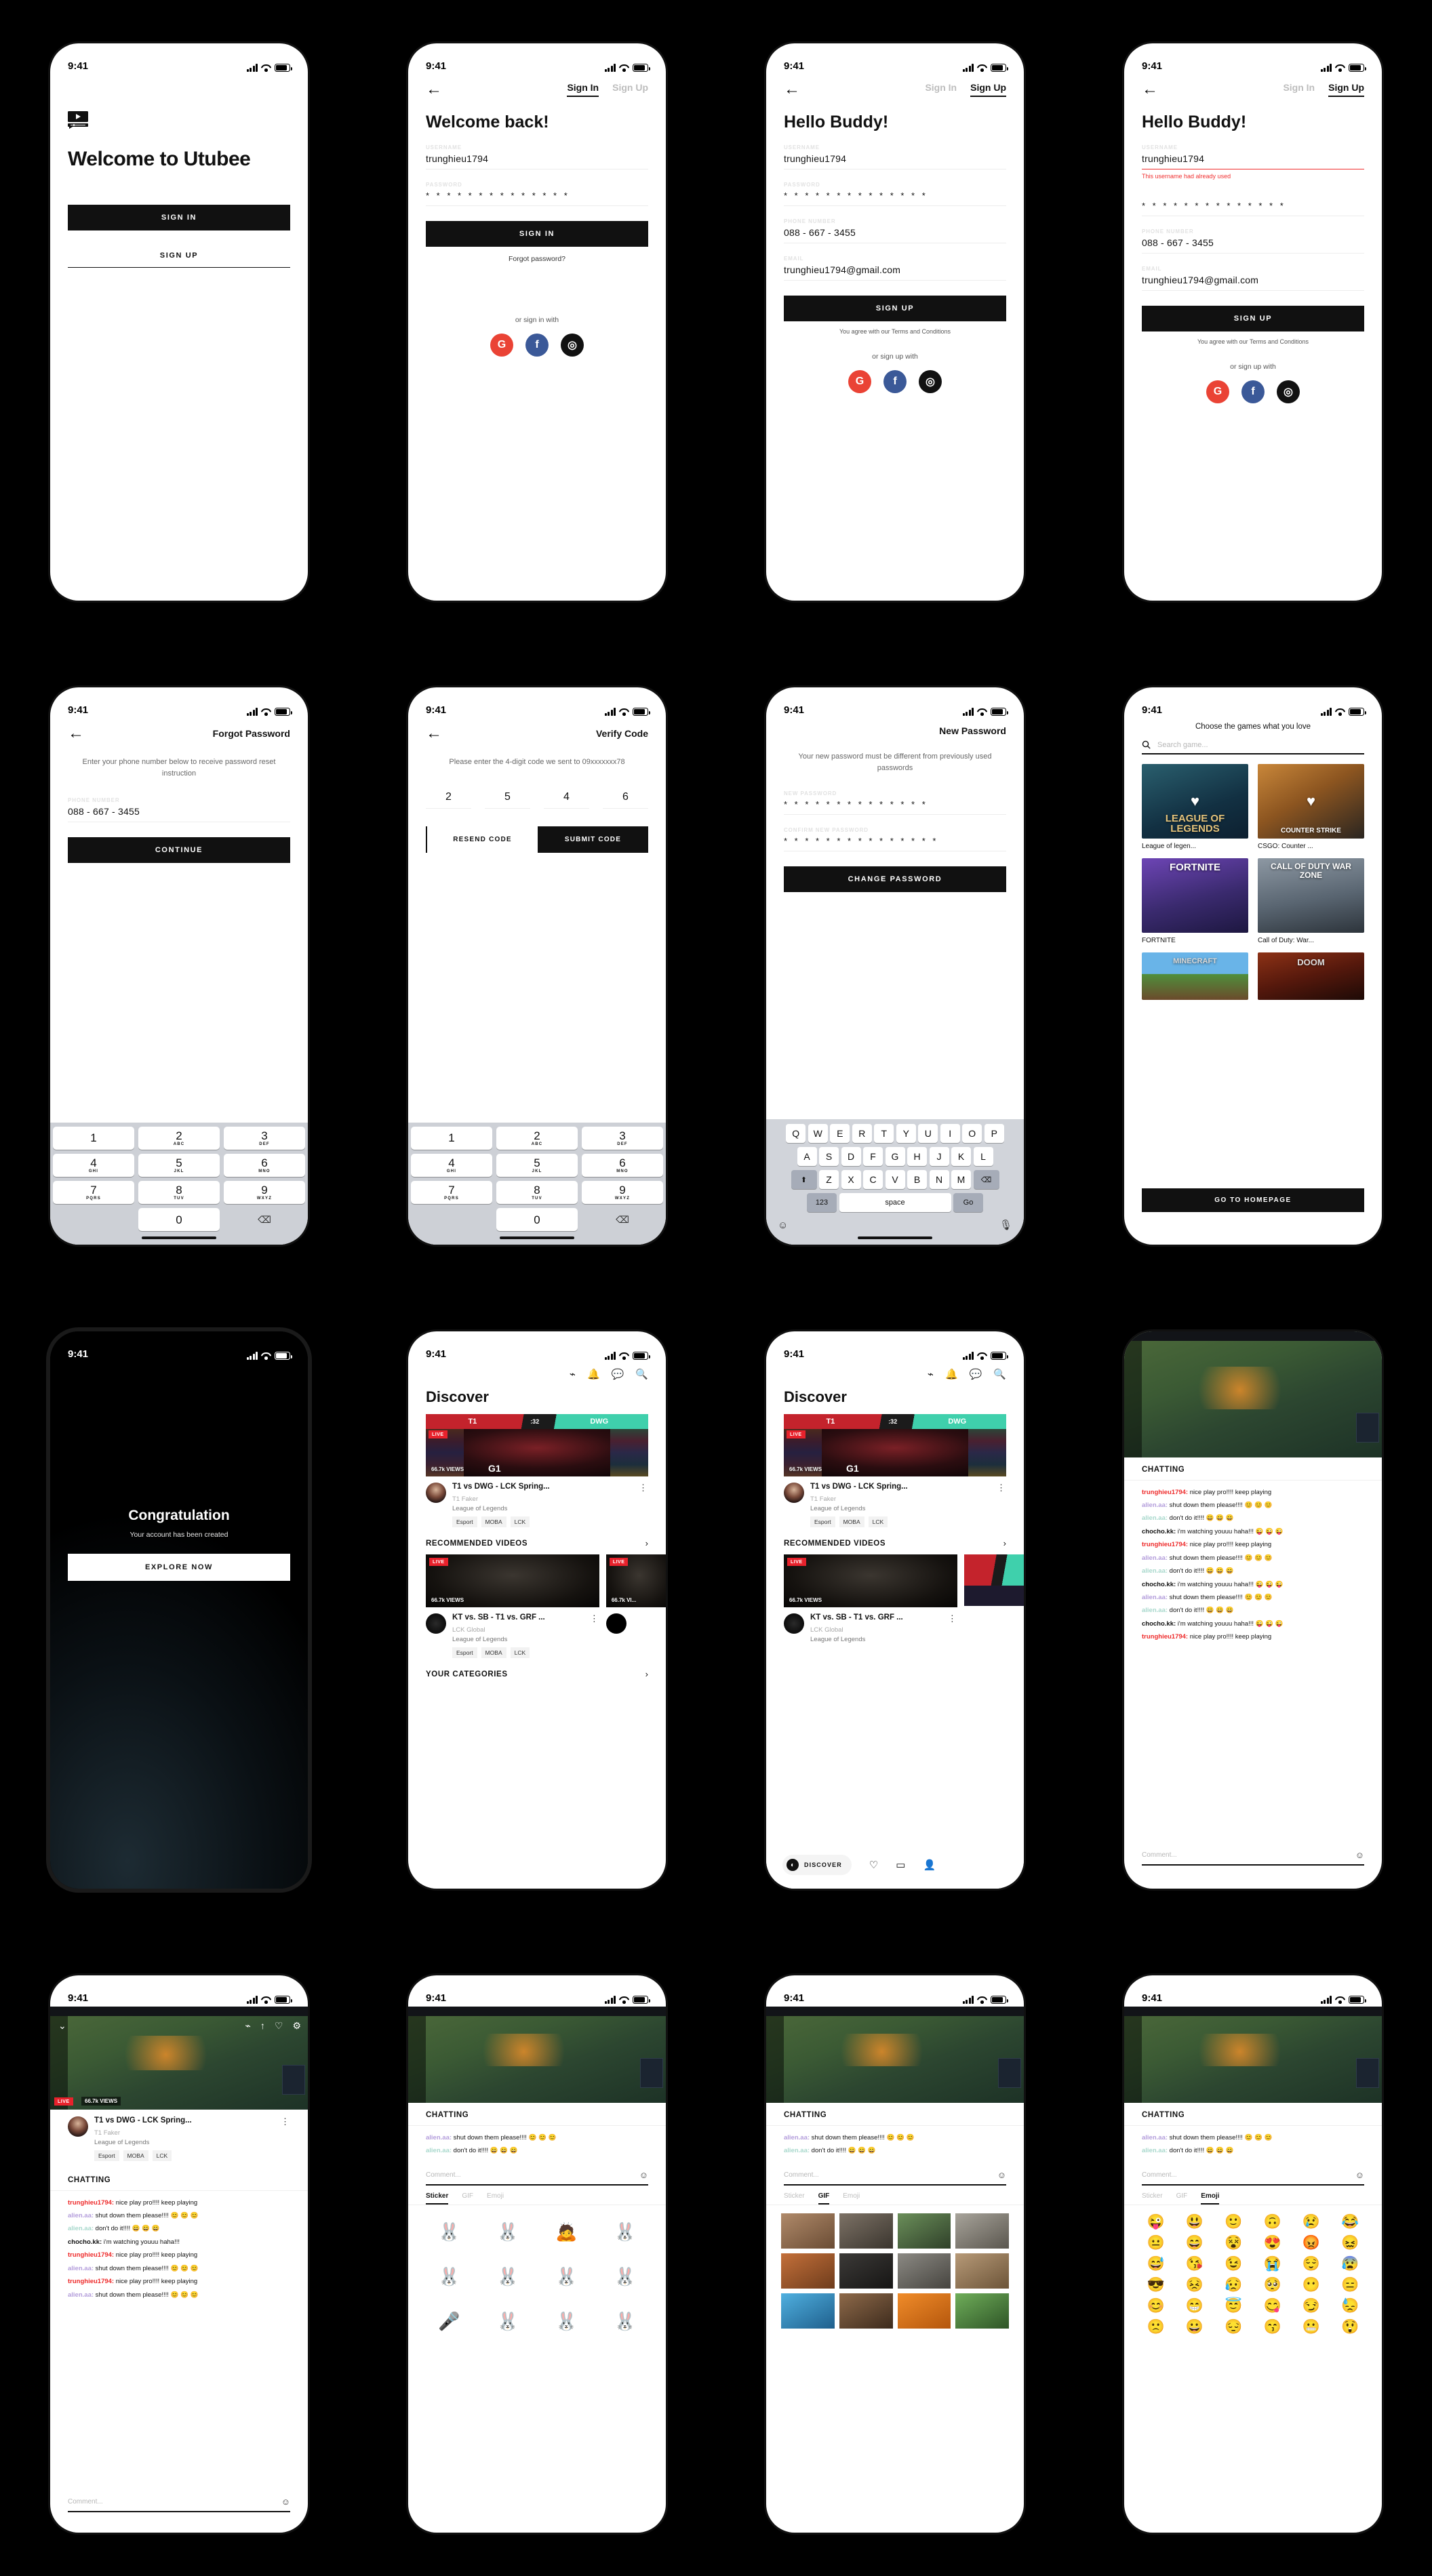 The width and height of the screenshot is (1432, 2576). What do you see at coordinates (493, 1521) in the screenshot?
I see `tag: MOBA` at bounding box center [493, 1521].